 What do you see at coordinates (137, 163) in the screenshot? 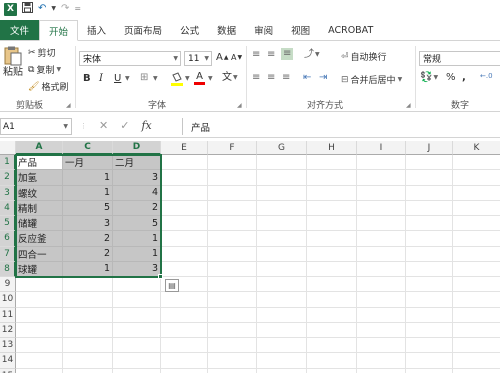
I see `cell: 二月` at bounding box center [137, 163].